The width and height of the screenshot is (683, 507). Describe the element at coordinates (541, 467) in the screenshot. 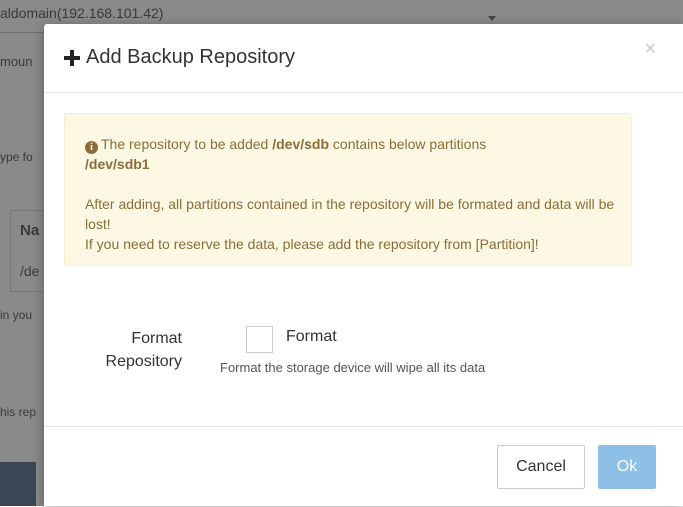

I see `cancel-button: Cancel` at that location.